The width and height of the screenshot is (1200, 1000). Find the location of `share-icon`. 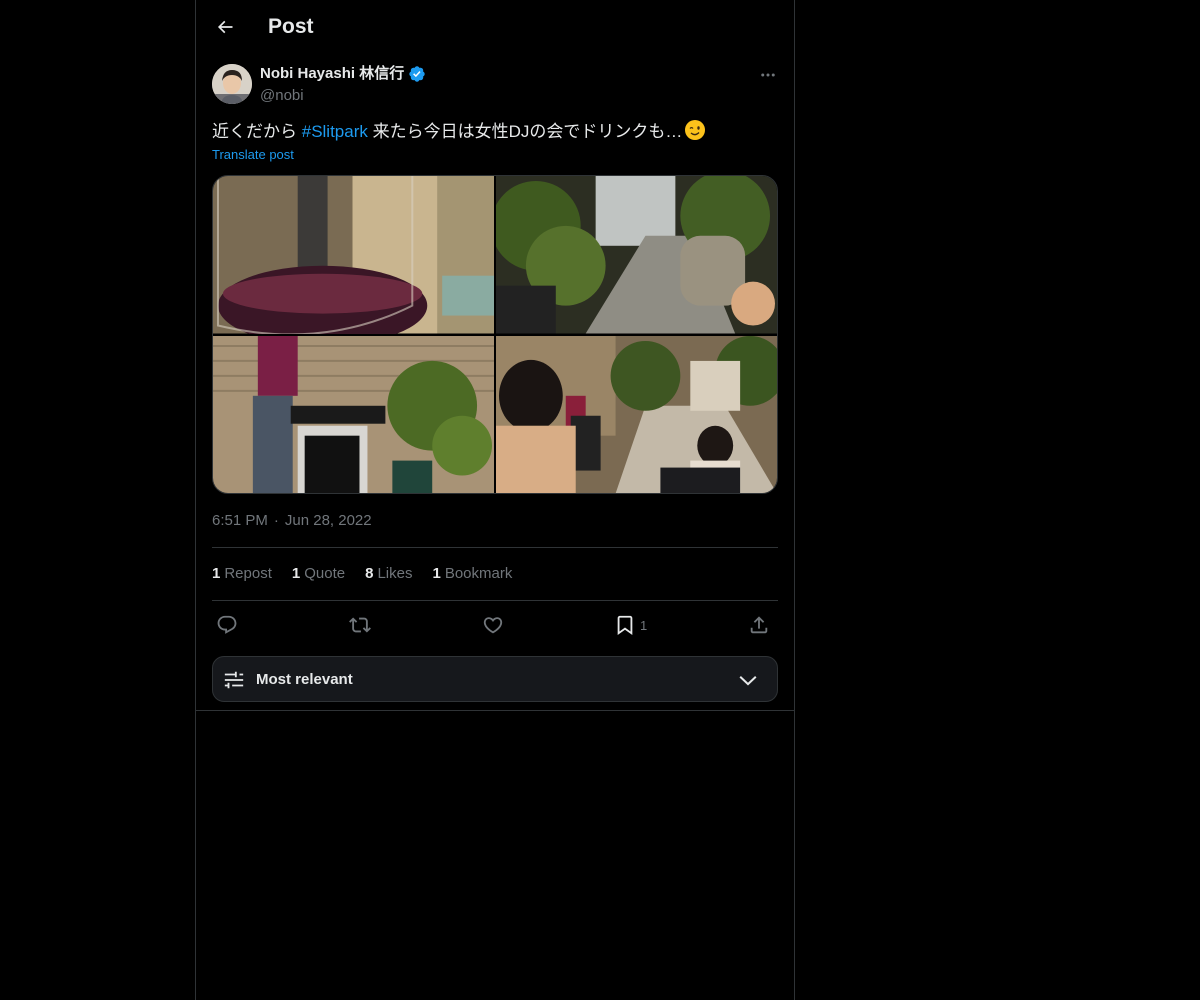

share-icon is located at coordinates (759, 625).